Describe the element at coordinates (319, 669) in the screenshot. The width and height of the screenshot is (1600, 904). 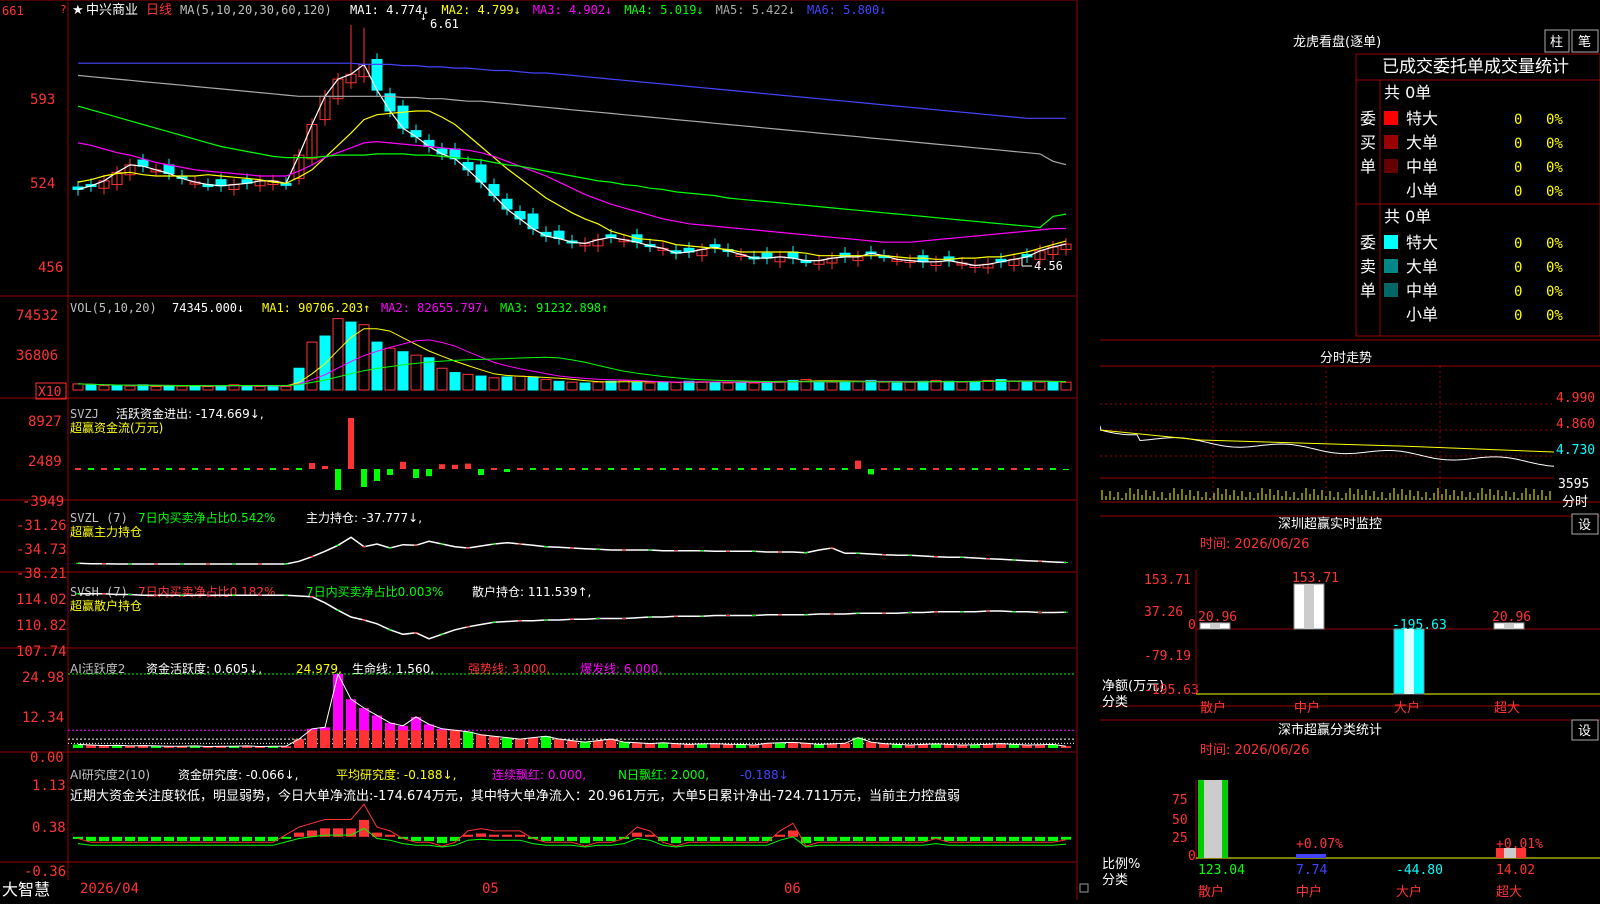
I see `ai1-value: 24.979,` at that location.